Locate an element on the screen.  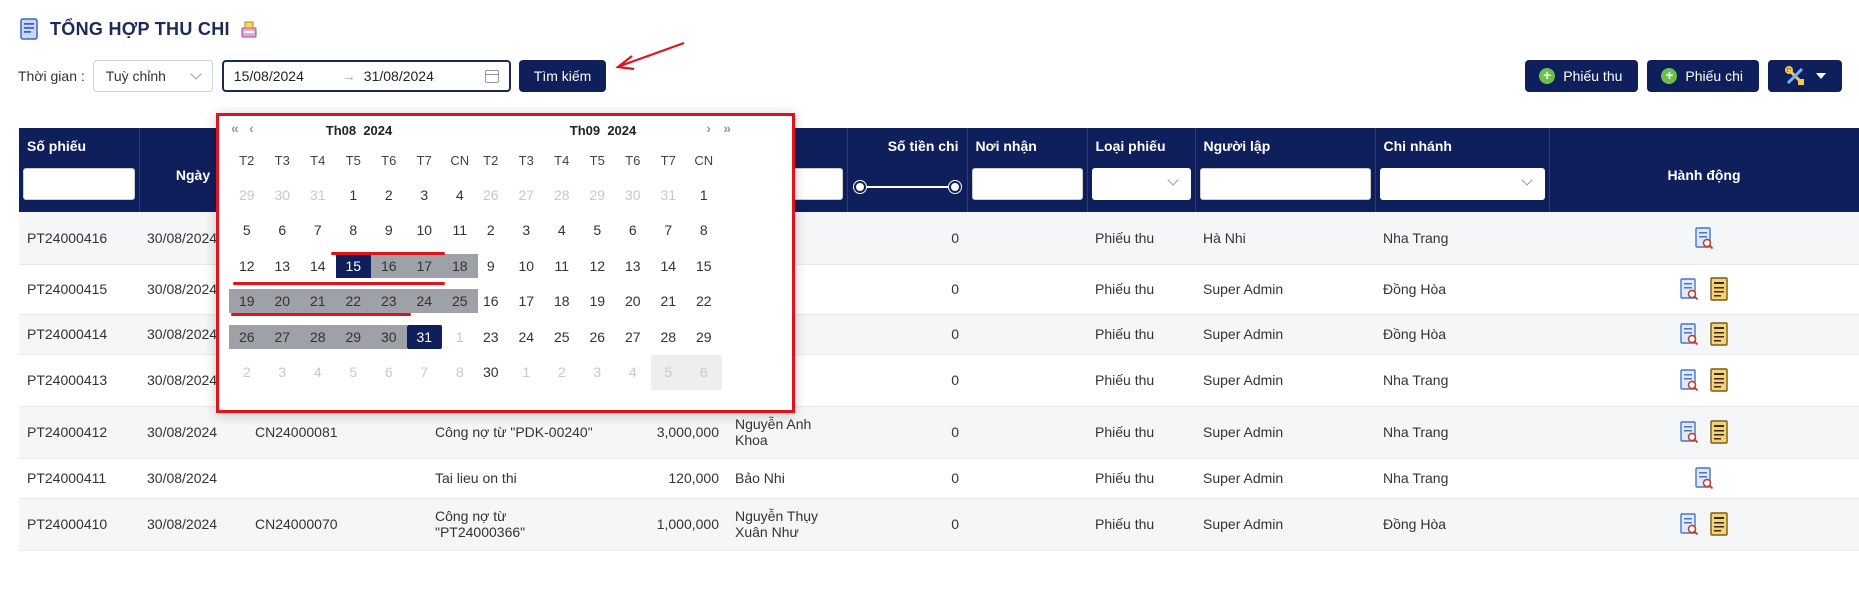
so-phieu-filter-input is located at coordinates (79, 184).